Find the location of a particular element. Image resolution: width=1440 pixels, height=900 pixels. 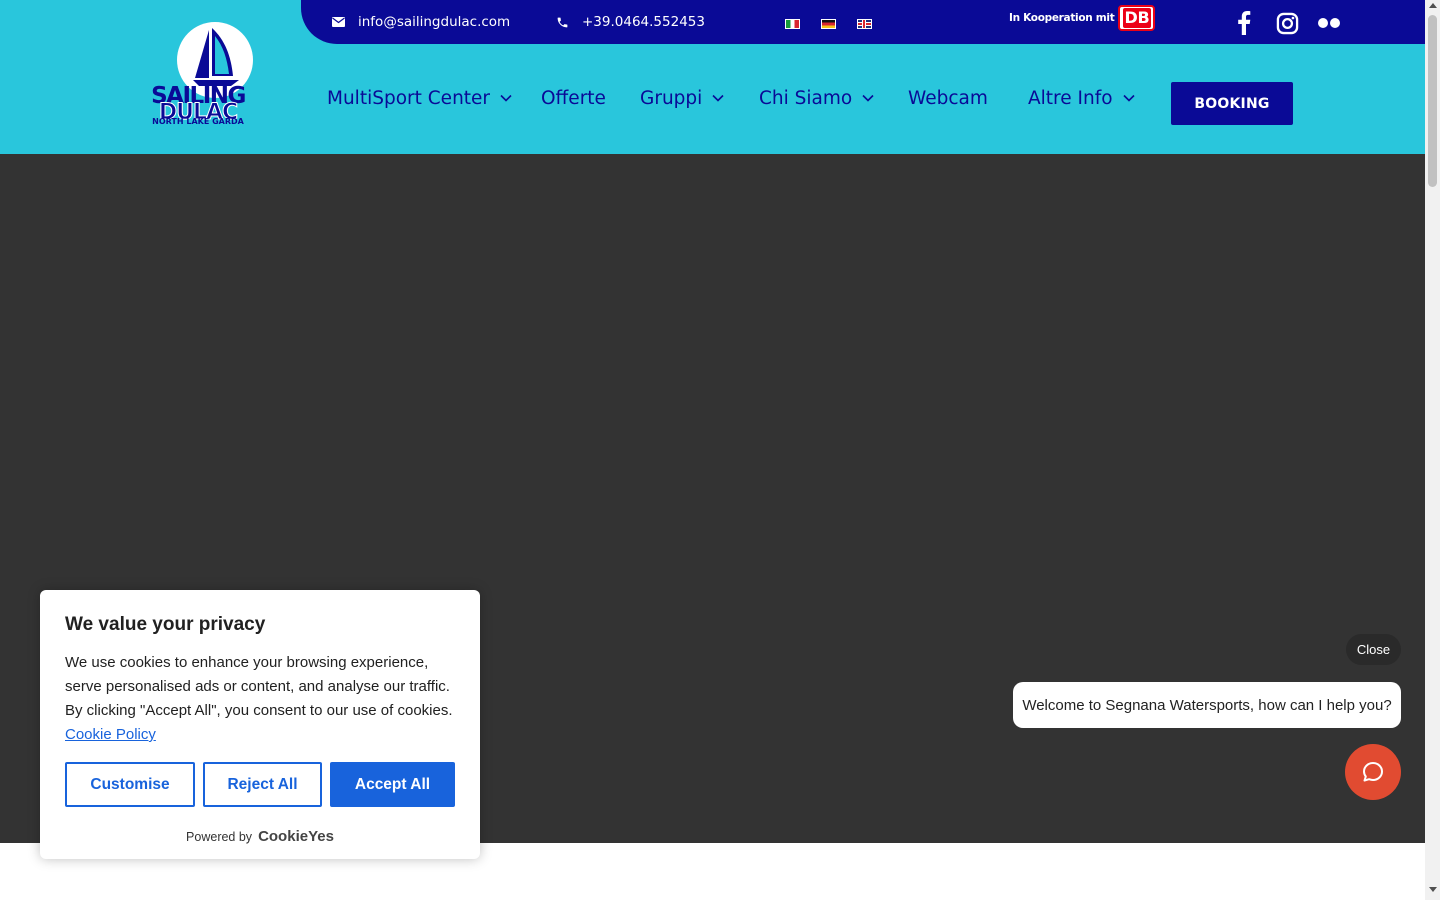

chat-launcher-button is located at coordinates (1373, 772).